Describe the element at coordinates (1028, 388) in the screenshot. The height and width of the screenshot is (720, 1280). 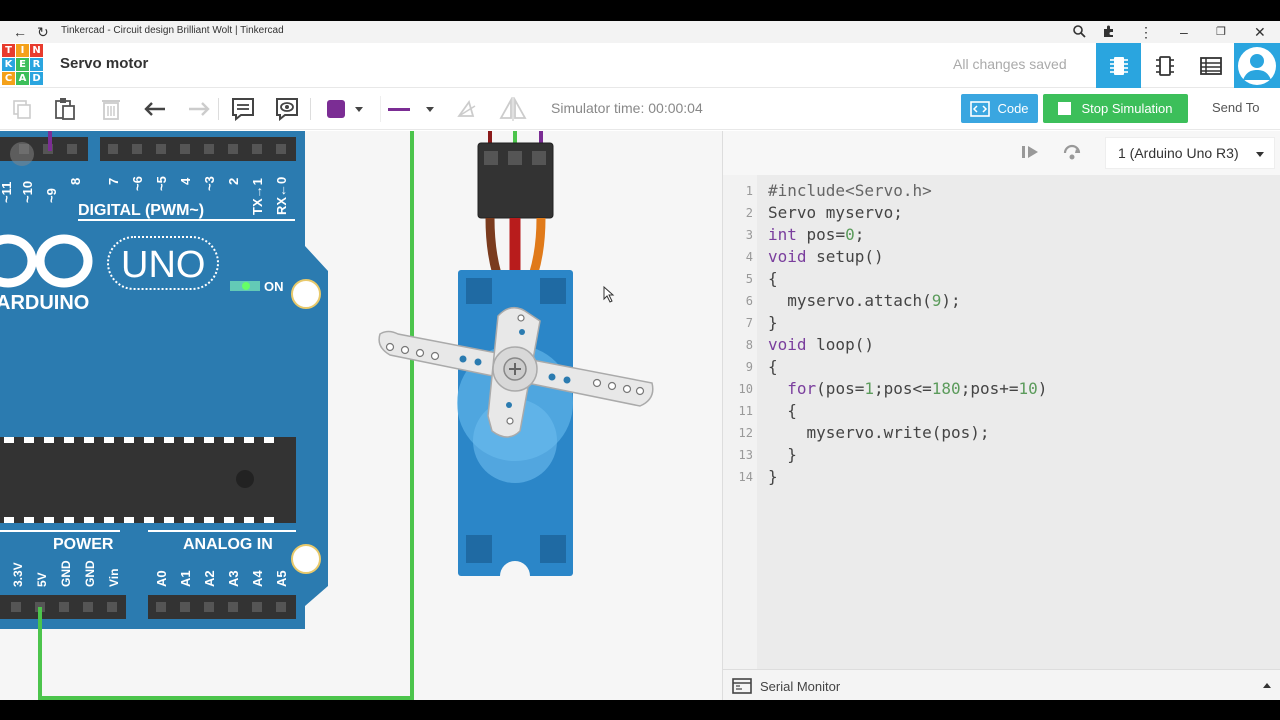
I see `code-token: 10` at that location.